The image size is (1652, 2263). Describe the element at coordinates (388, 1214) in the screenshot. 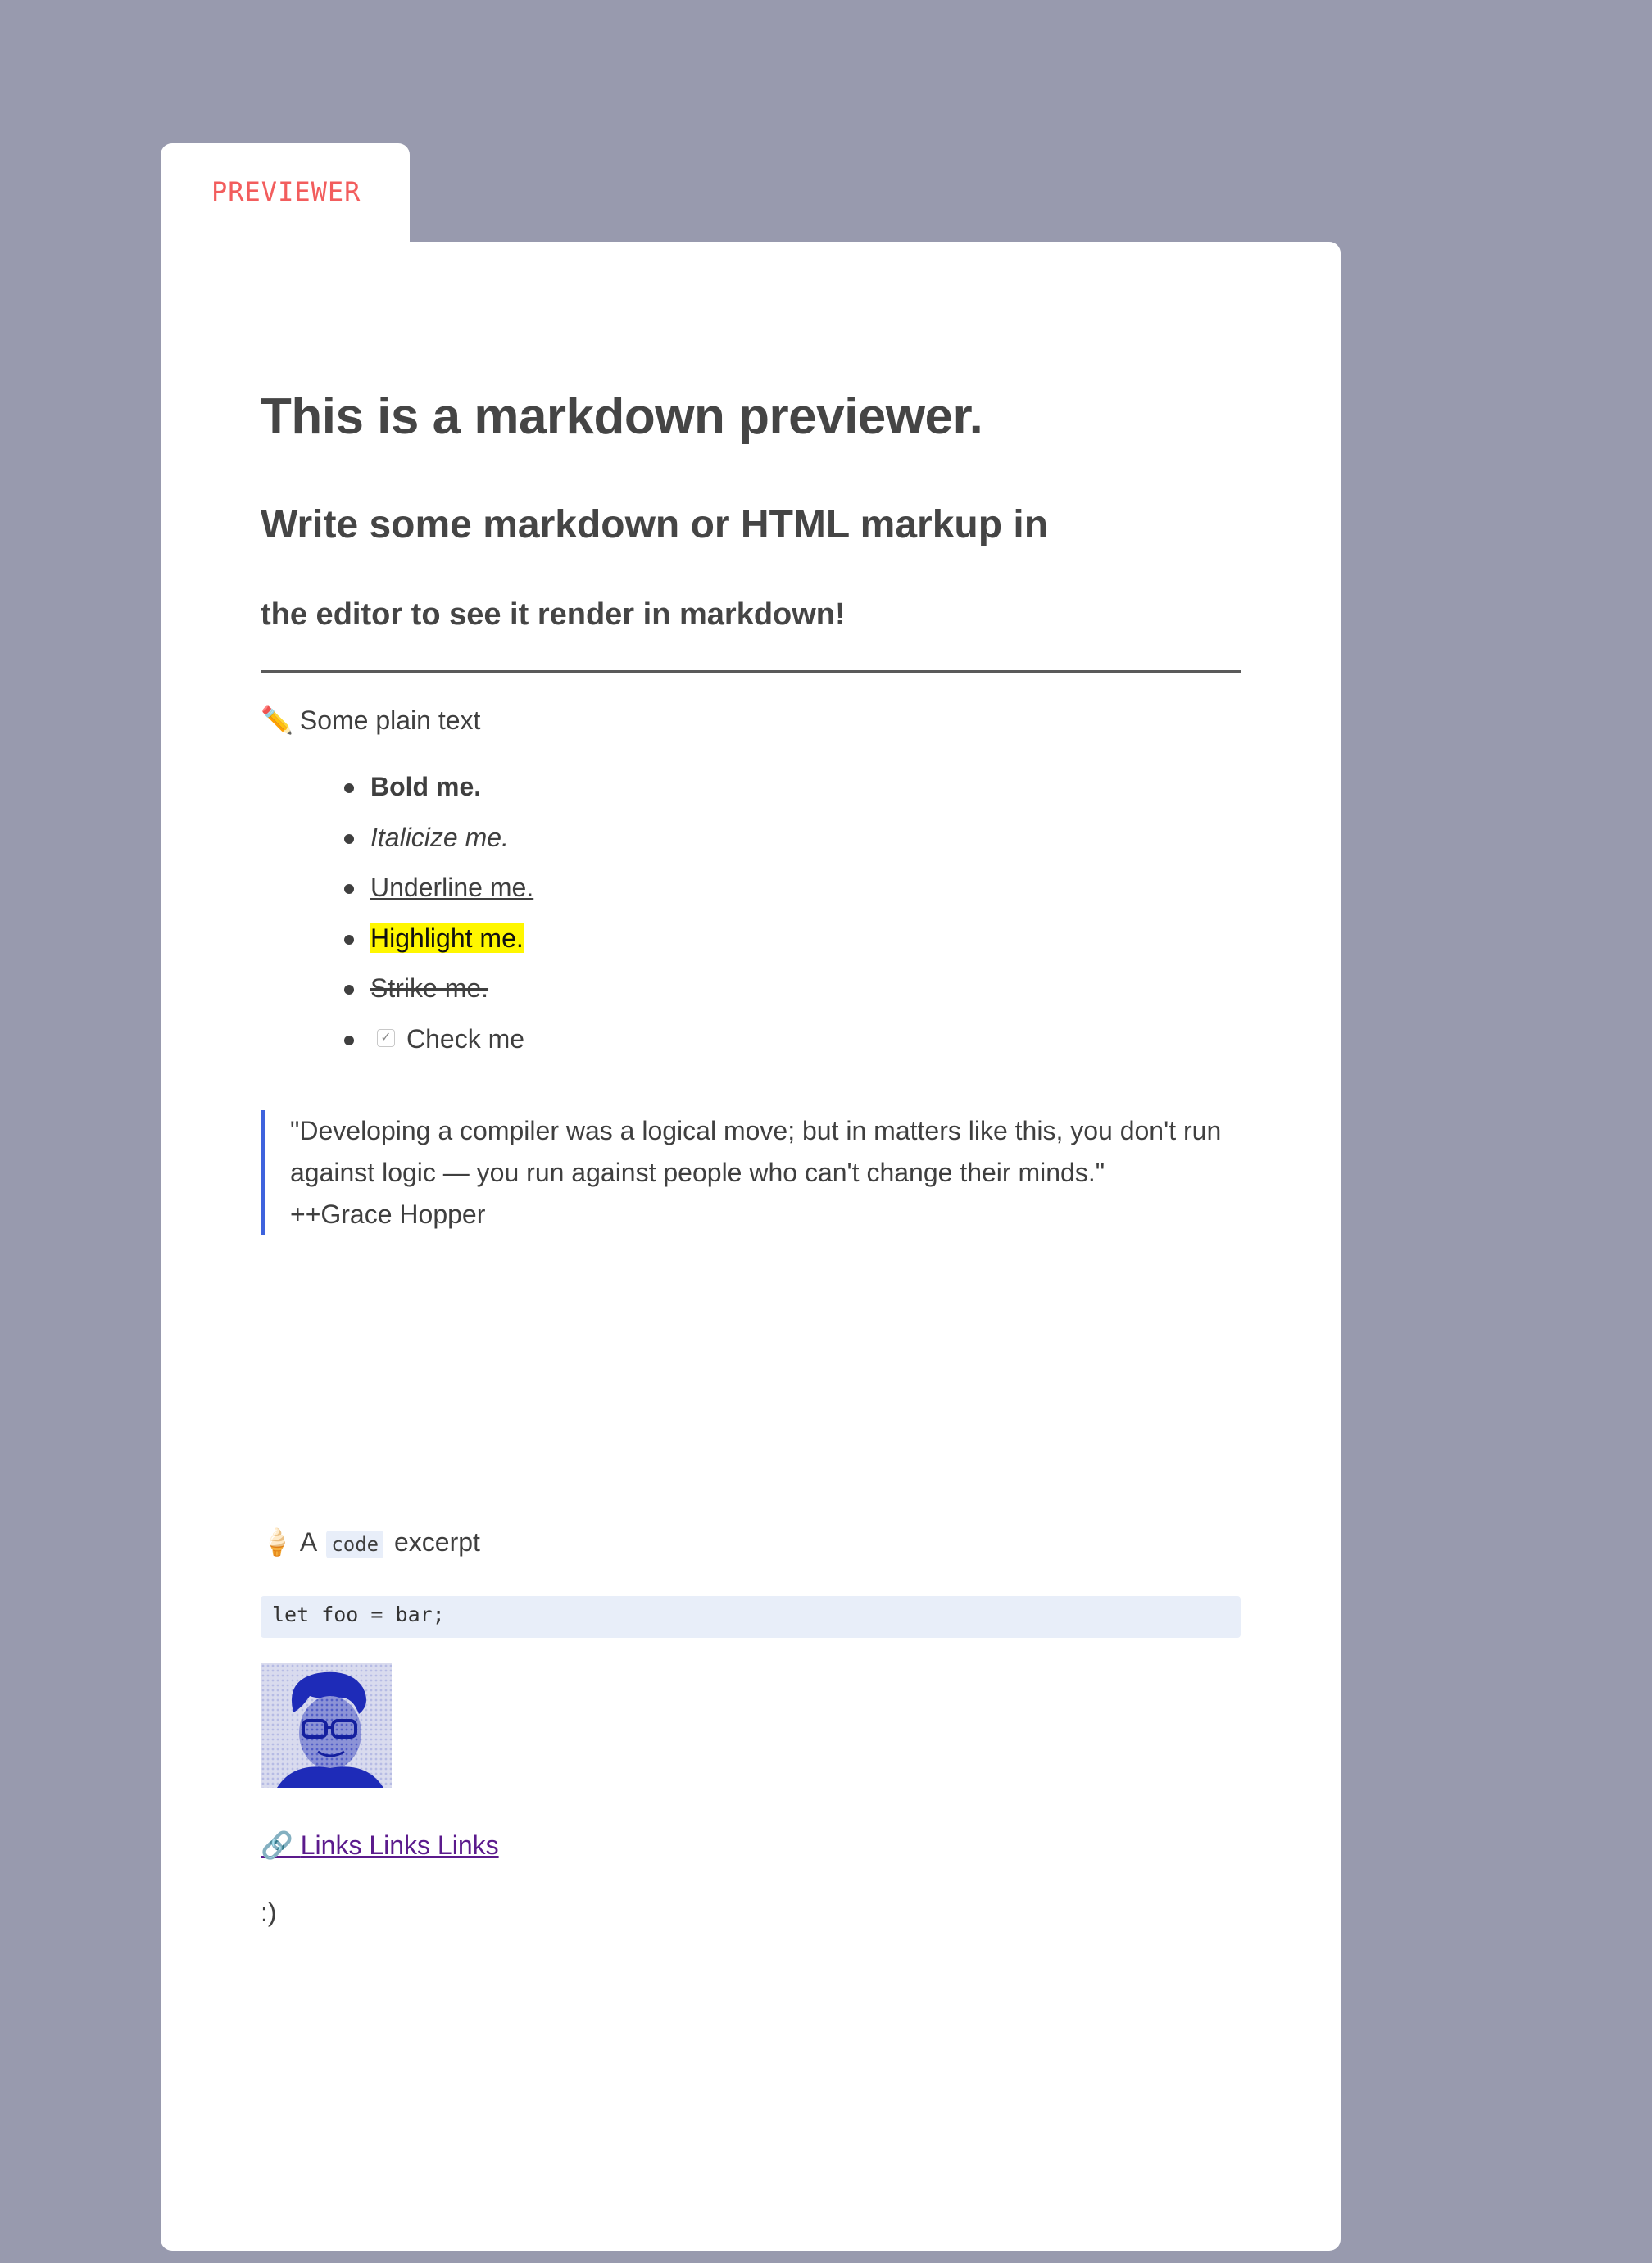

I see `quote-attribution: ++Grace Hopper` at that location.